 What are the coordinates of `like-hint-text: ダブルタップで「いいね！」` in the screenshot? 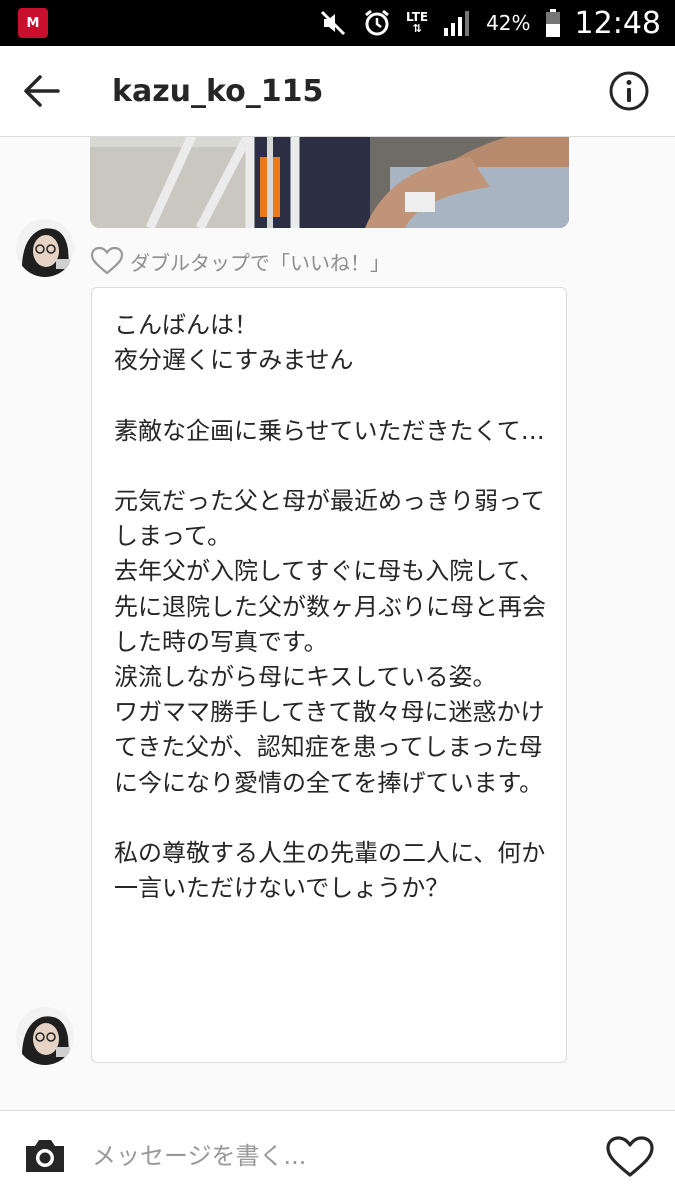 It's located at (260, 262).